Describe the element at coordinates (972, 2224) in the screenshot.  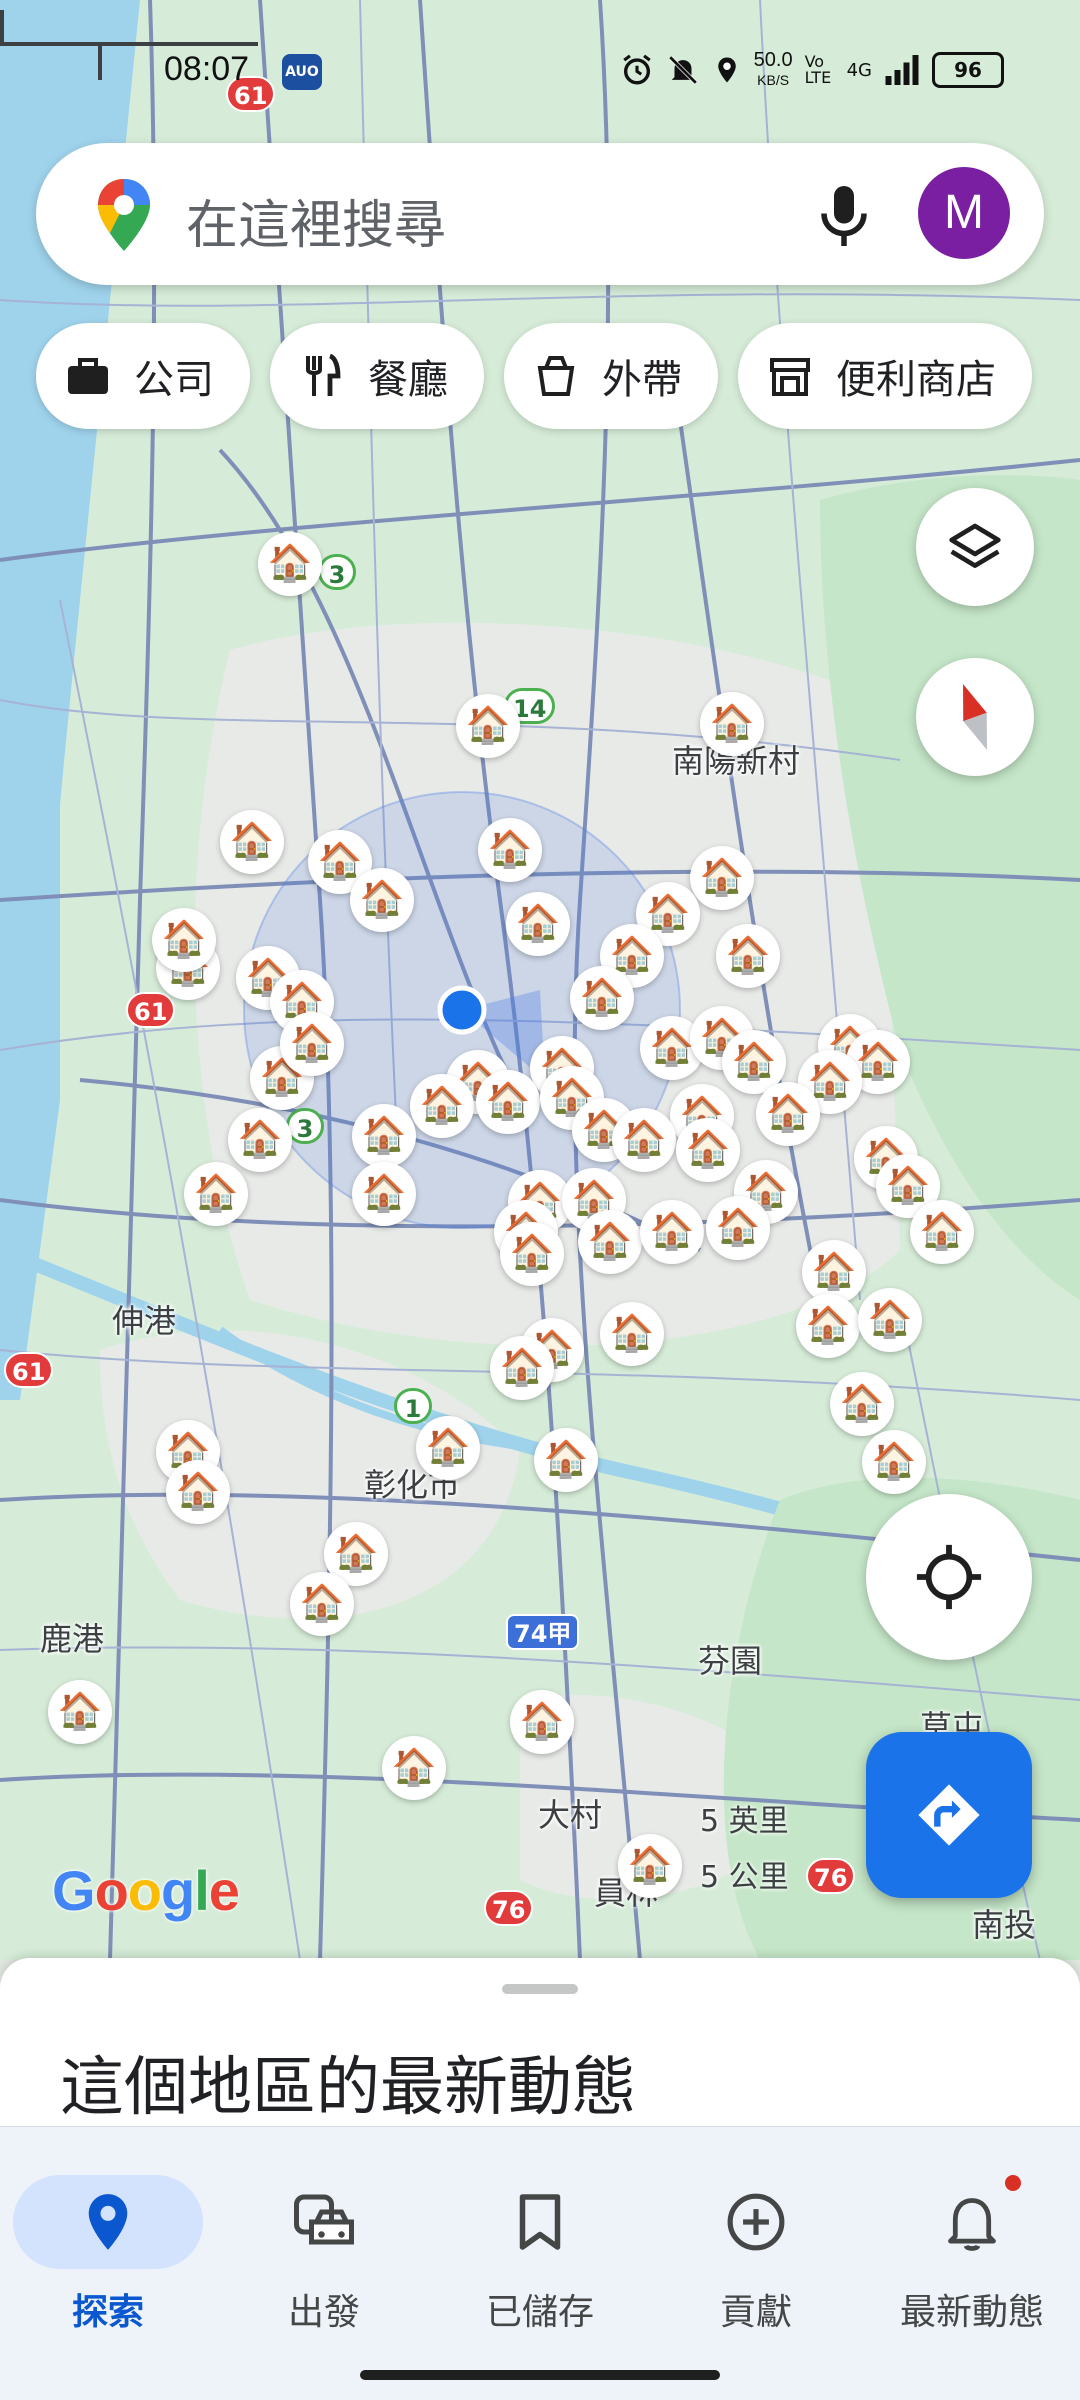
I see `bell-icon` at that location.